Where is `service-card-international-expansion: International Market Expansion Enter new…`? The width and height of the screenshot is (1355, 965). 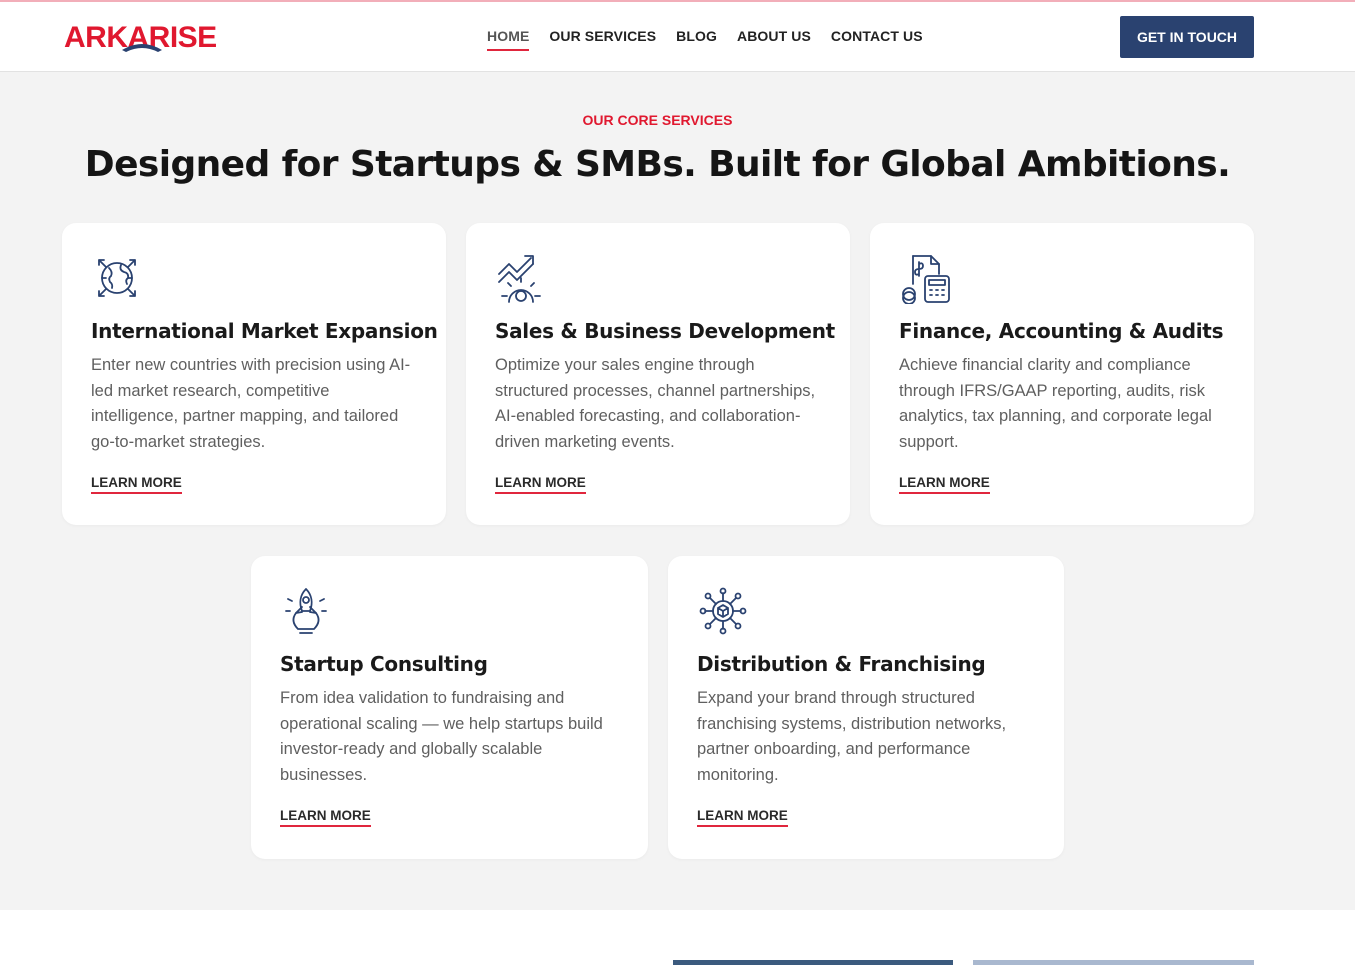
service-card-international-expansion: International Market Expansion Enter new… is located at coordinates (254, 374).